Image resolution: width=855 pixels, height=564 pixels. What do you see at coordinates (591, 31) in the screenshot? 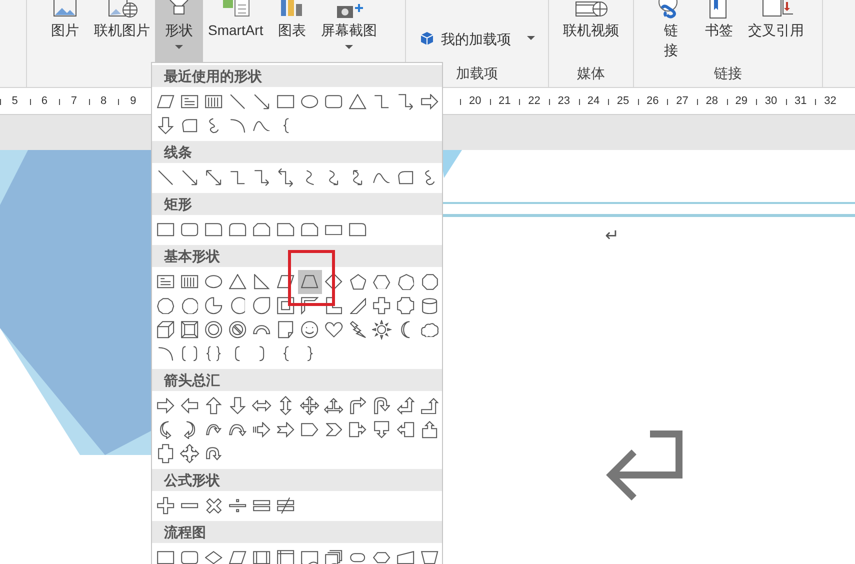
I see `video-button: 联机视频` at bounding box center [591, 31].